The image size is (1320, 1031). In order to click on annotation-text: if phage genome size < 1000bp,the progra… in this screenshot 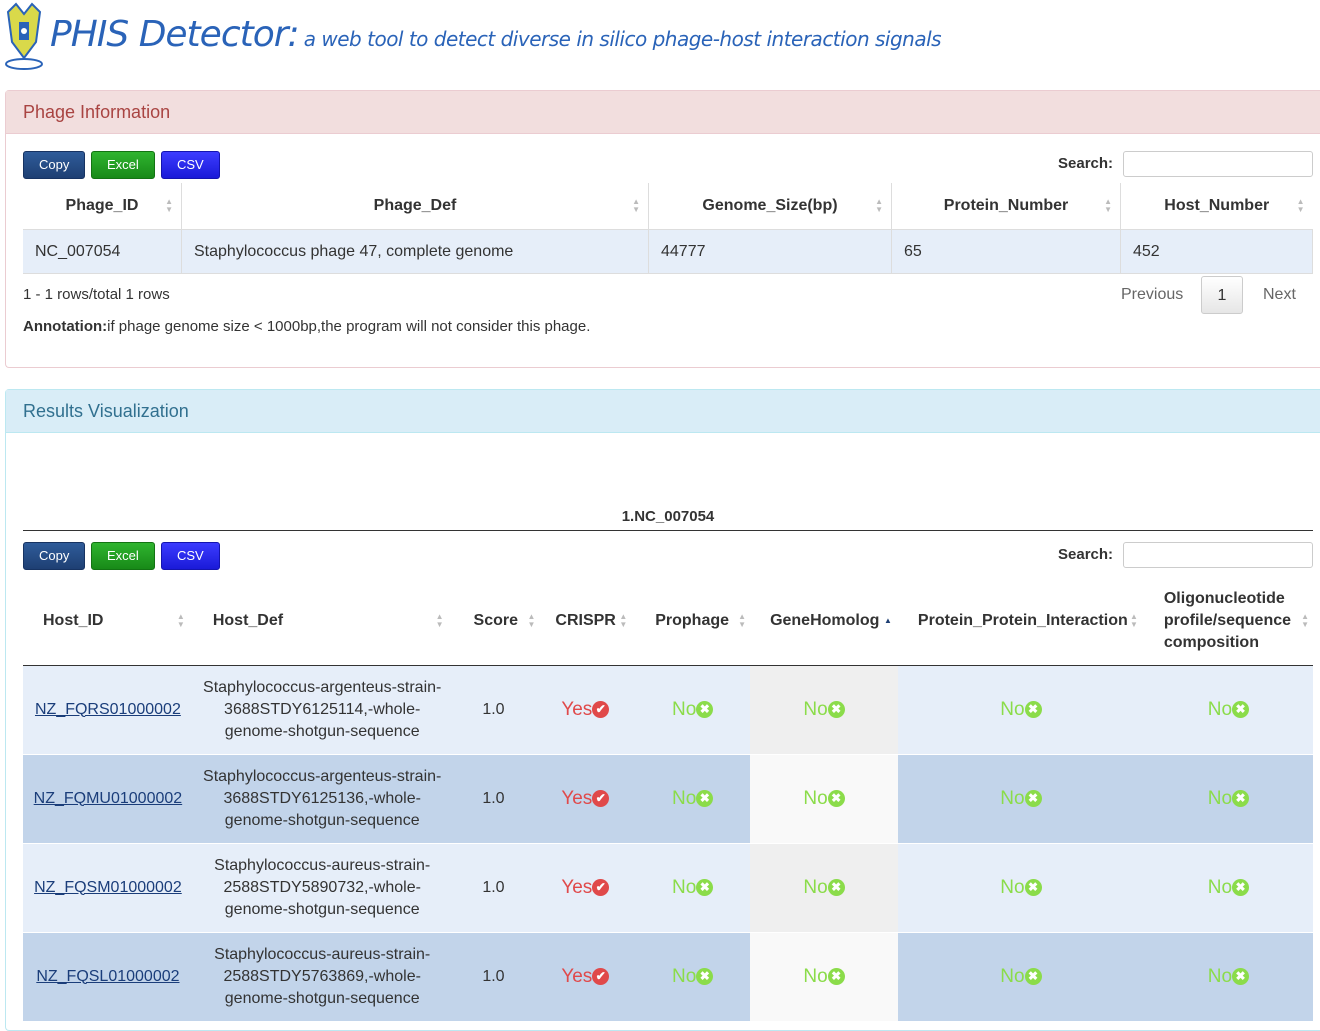, I will do `click(349, 326)`.